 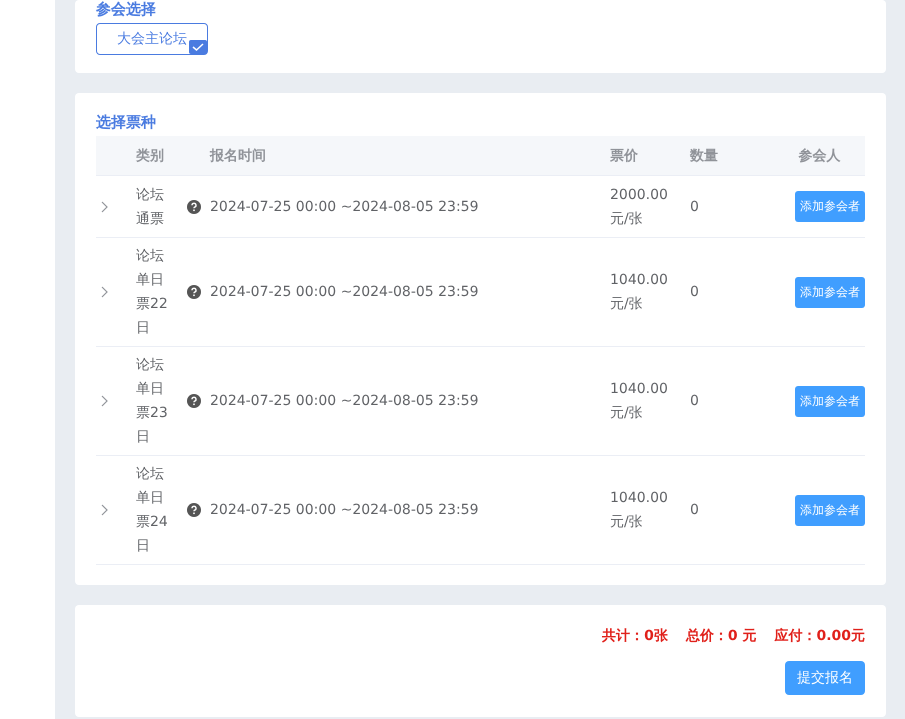 I want to click on table-cell-text: 论坛单日票23日, so click(x=152, y=401).